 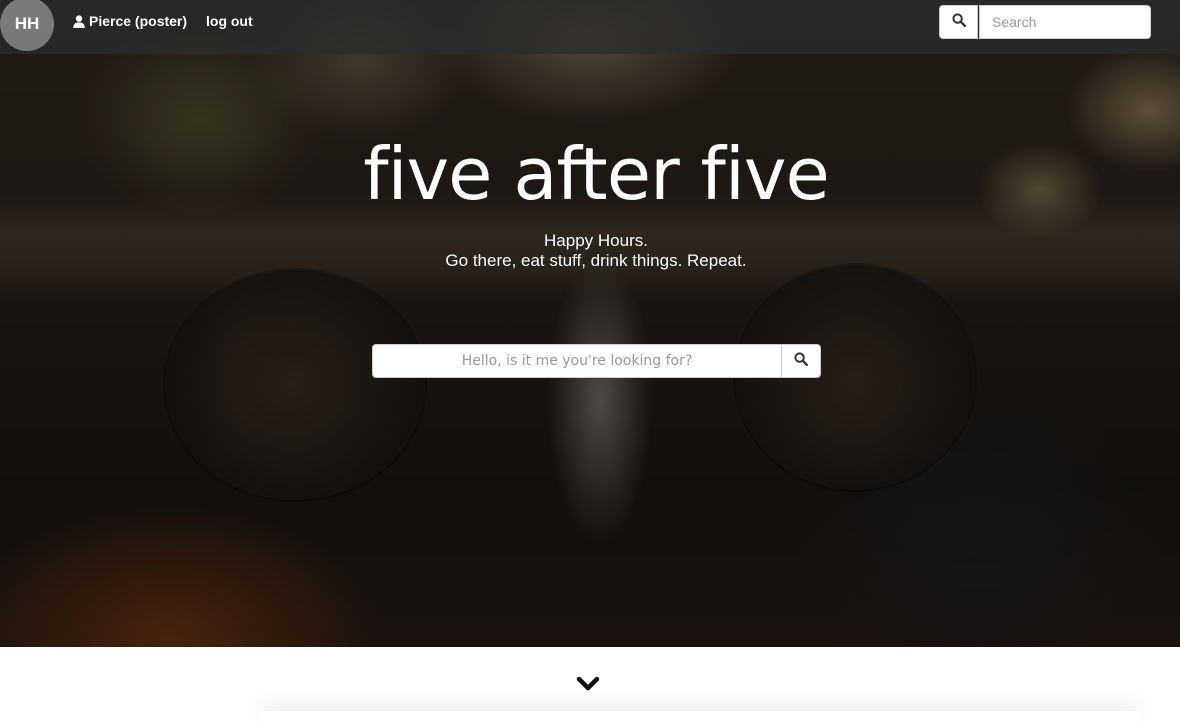 I want to click on tagline-line-1: Happy Hours., so click(x=596, y=240).